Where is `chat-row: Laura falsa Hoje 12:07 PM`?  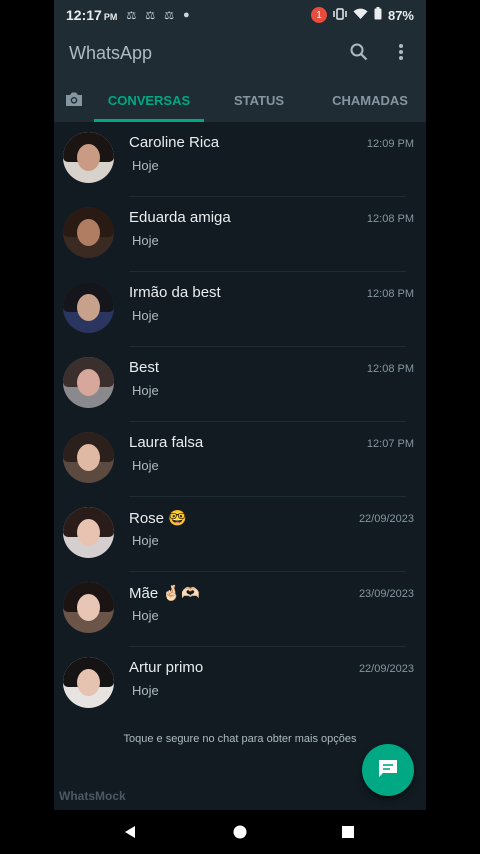 chat-row: Laura falsa Hoje 12:07 PM is located at coordinates (240, 459).